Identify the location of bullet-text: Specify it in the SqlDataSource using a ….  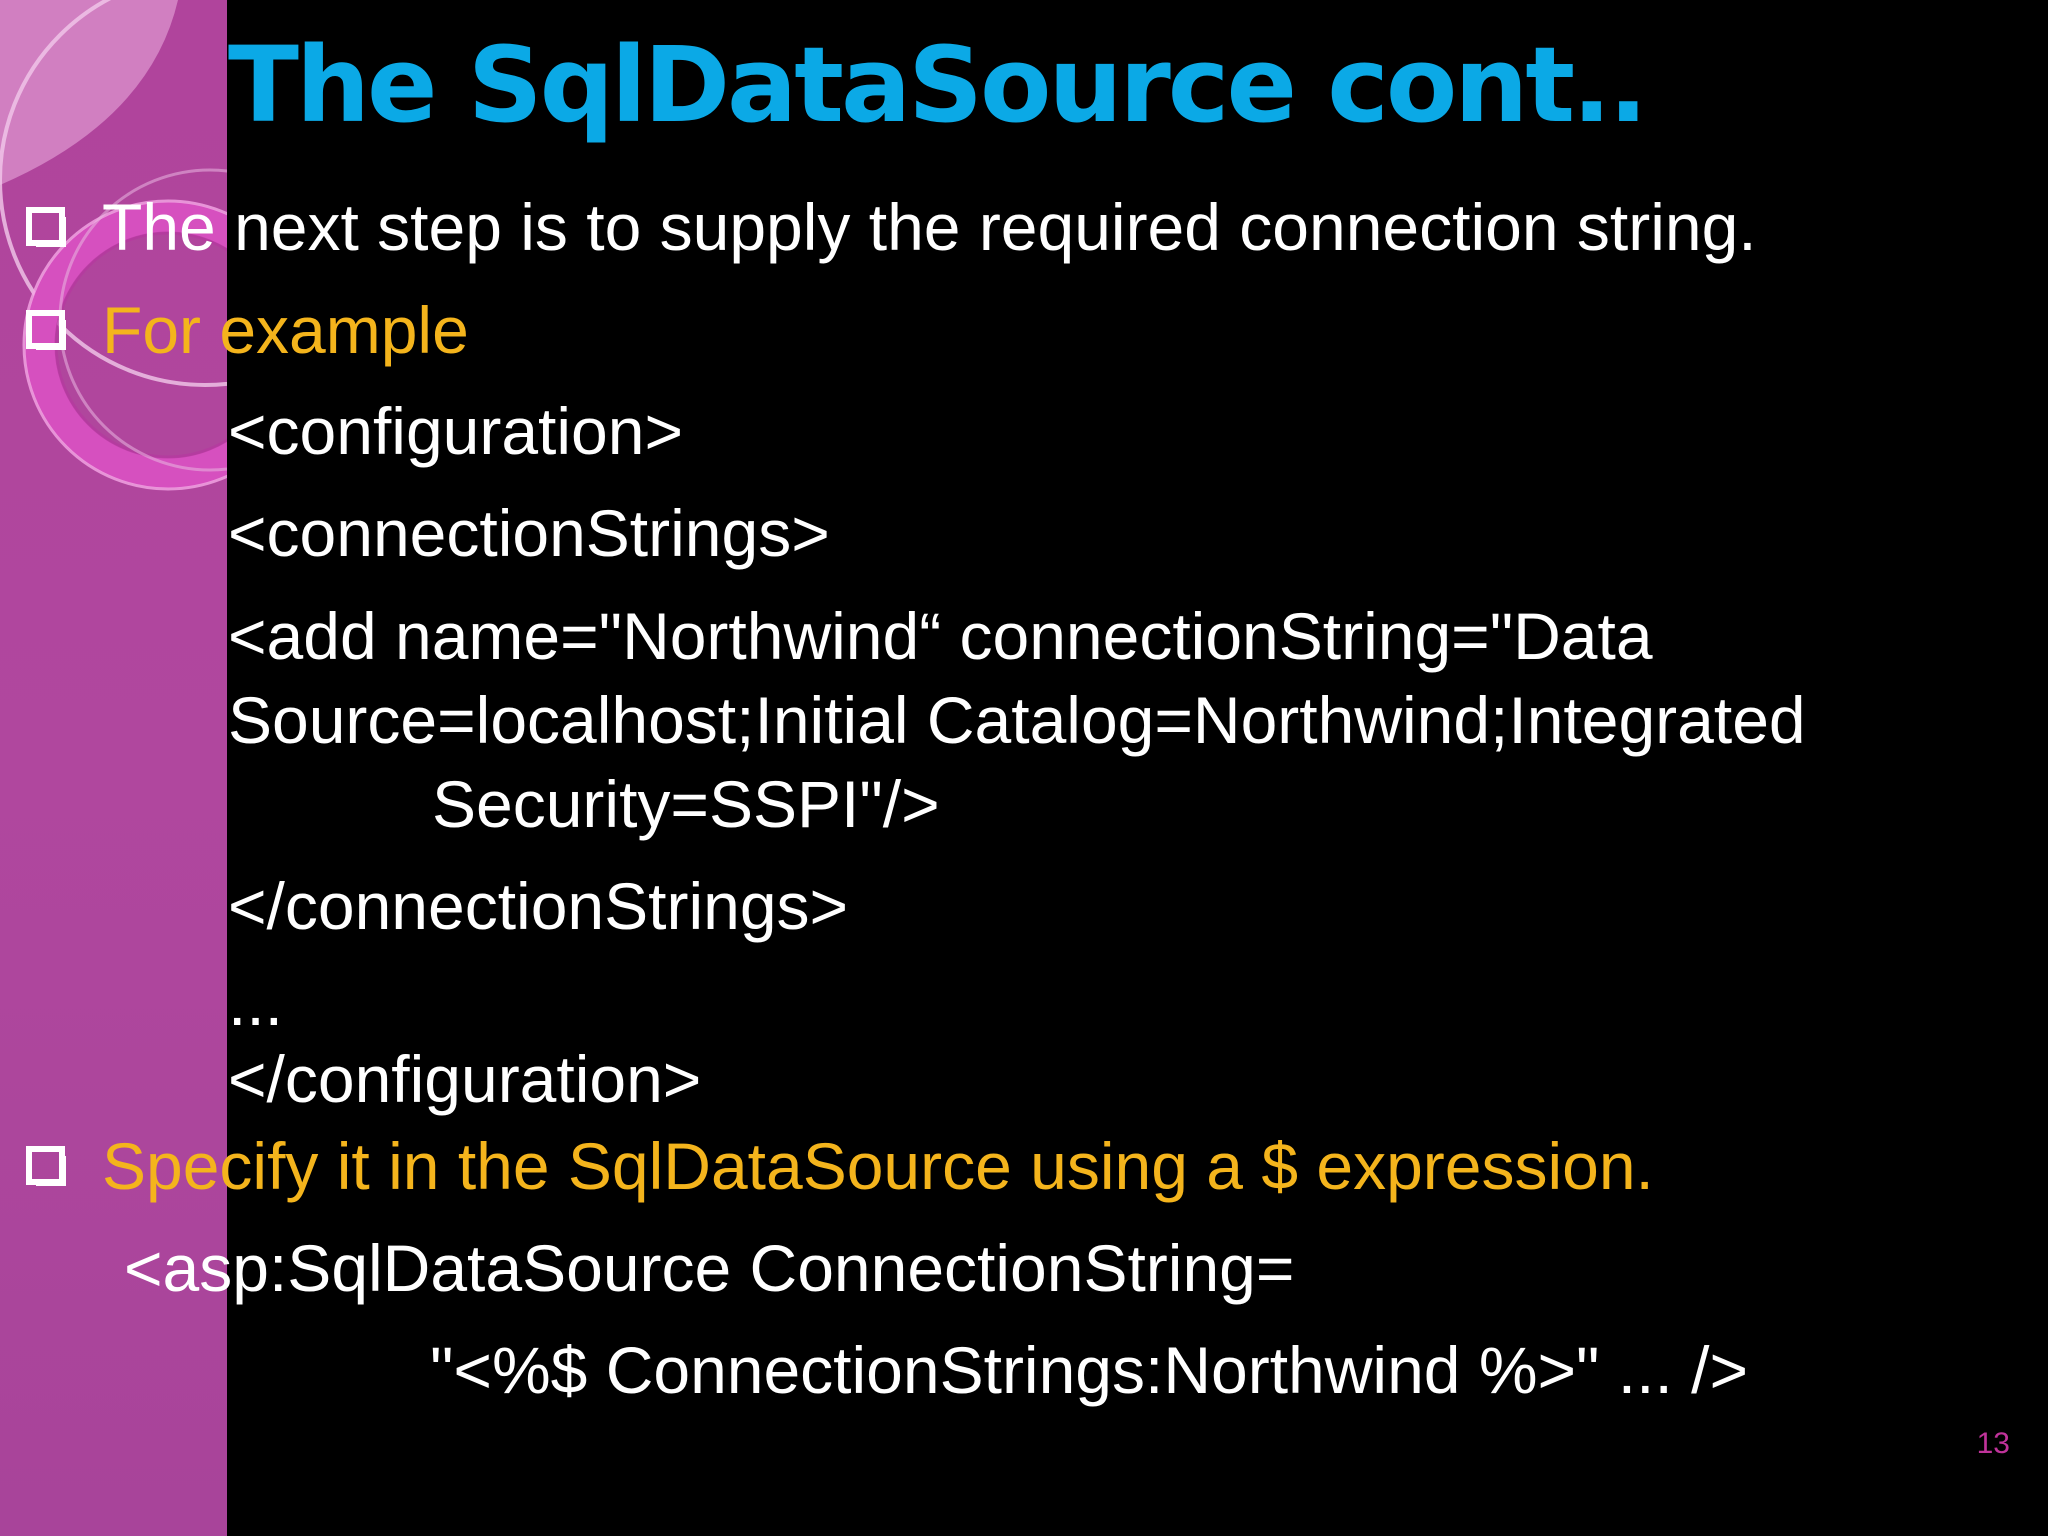
(878, 1166).